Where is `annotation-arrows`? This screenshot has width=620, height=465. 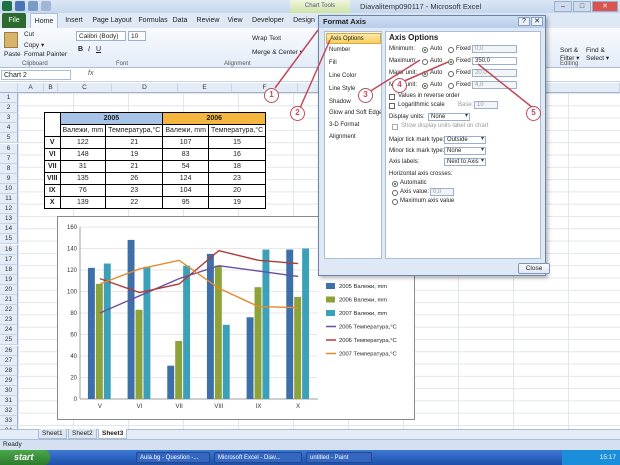 annotation-arrows is located at coordinates (404, 69).